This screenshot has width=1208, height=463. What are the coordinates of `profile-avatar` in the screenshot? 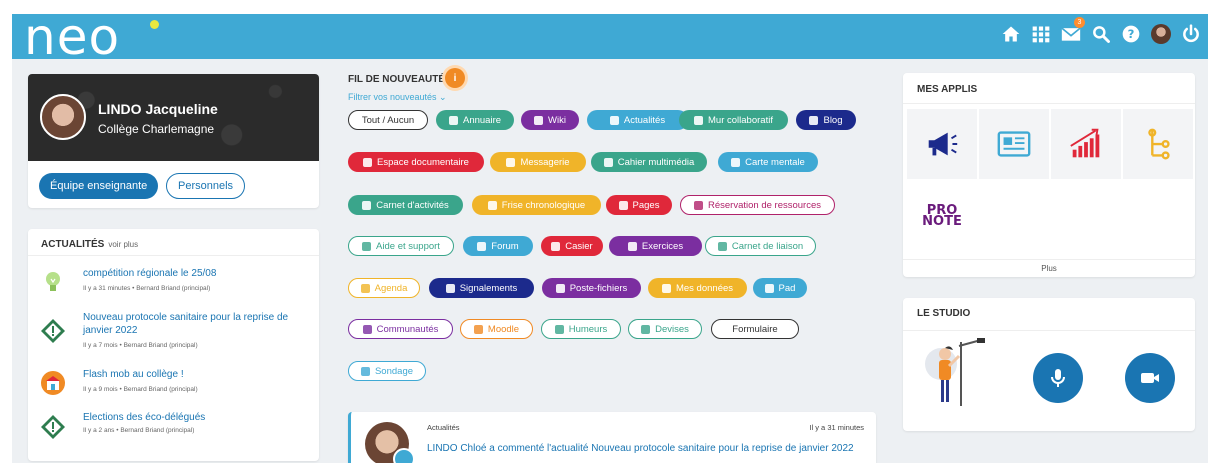 It's located at (63, 117).